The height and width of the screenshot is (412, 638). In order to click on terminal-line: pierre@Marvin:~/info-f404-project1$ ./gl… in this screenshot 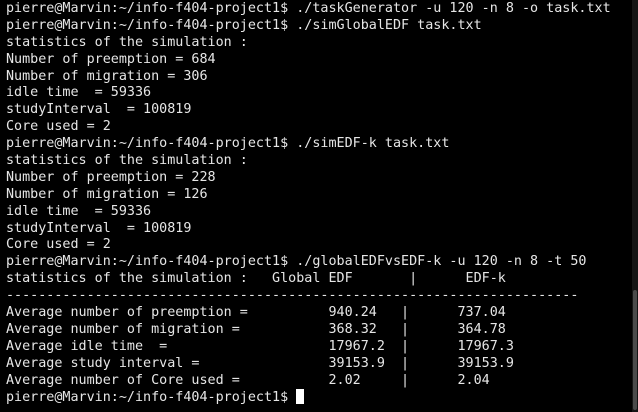, I will do `click(296, 262)`.